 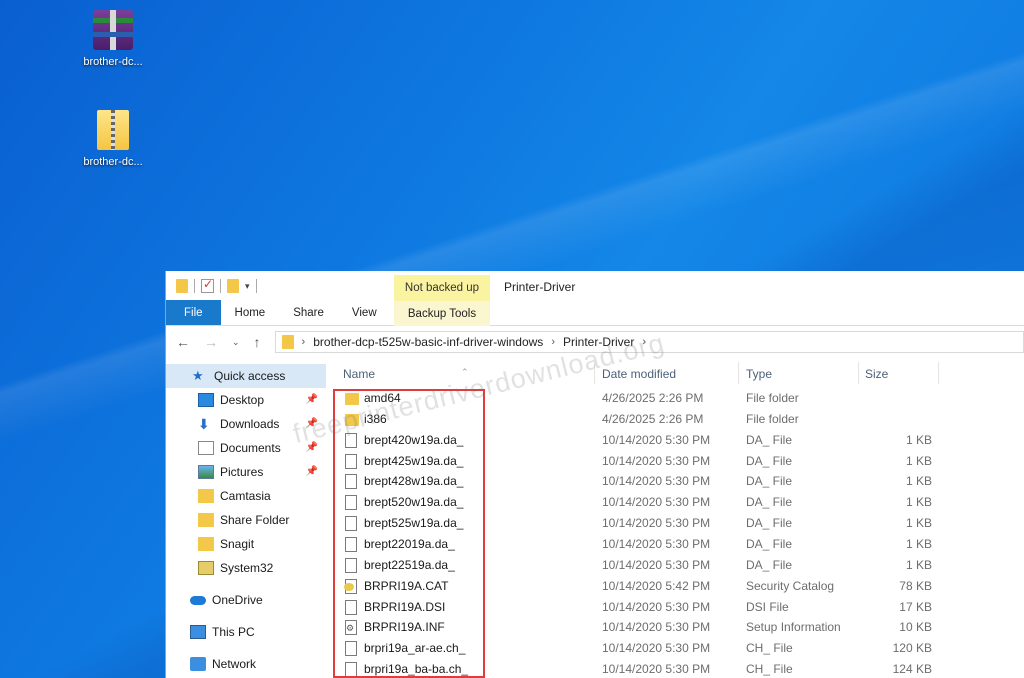 What do you see at coordinates (247, 286) in the screenshot?
I see `customize-toolbar-icon: ▾` at bounding box center [247, 286].